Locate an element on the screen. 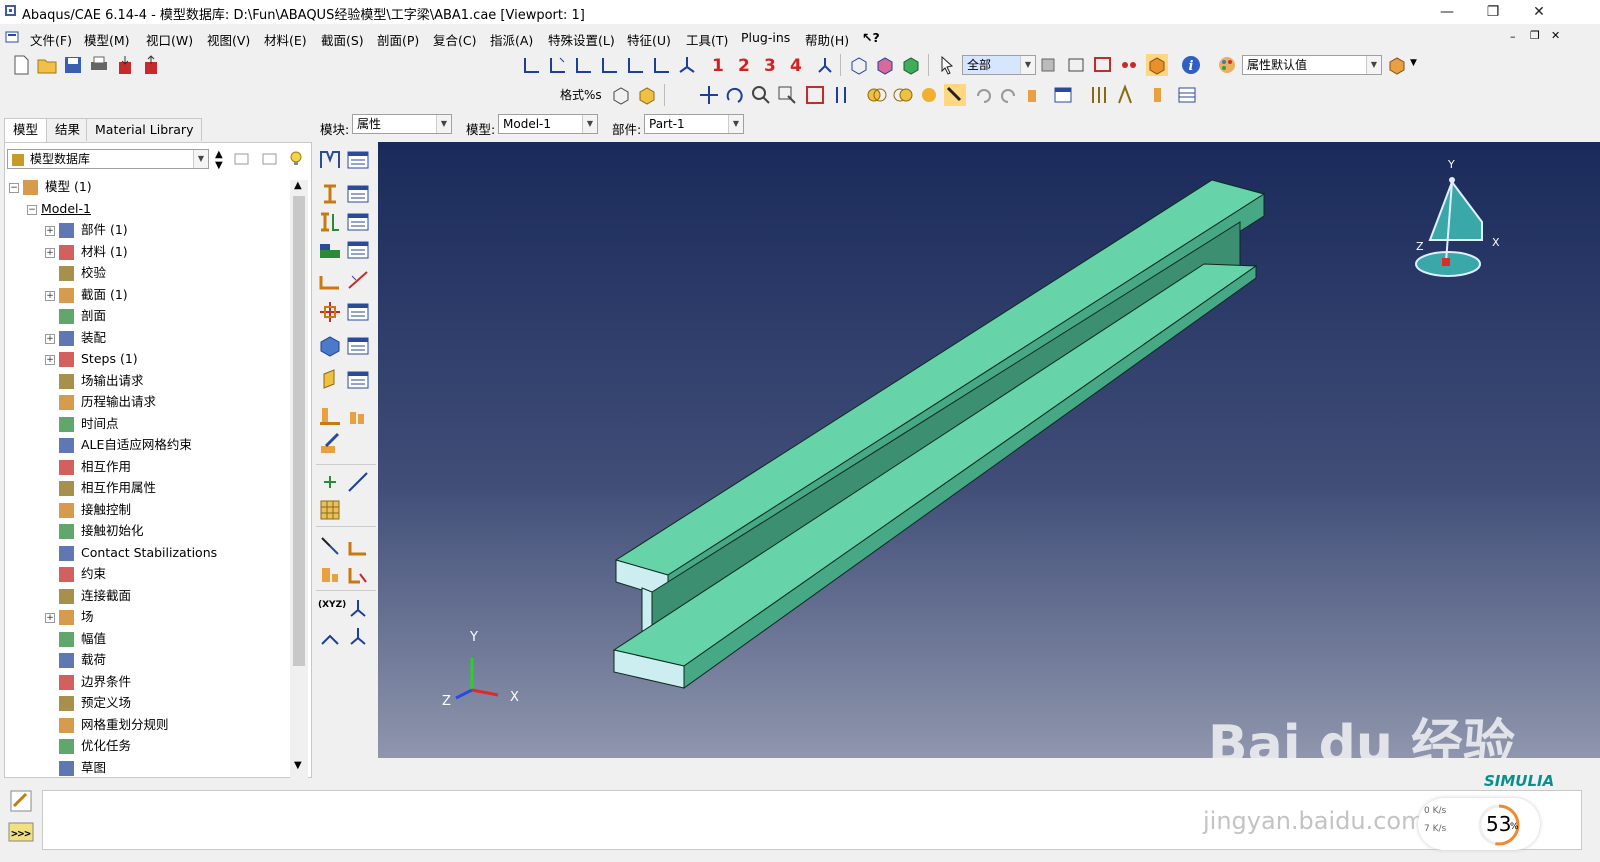  menu-file: 文件(F) is located at coordinates (51, 39).